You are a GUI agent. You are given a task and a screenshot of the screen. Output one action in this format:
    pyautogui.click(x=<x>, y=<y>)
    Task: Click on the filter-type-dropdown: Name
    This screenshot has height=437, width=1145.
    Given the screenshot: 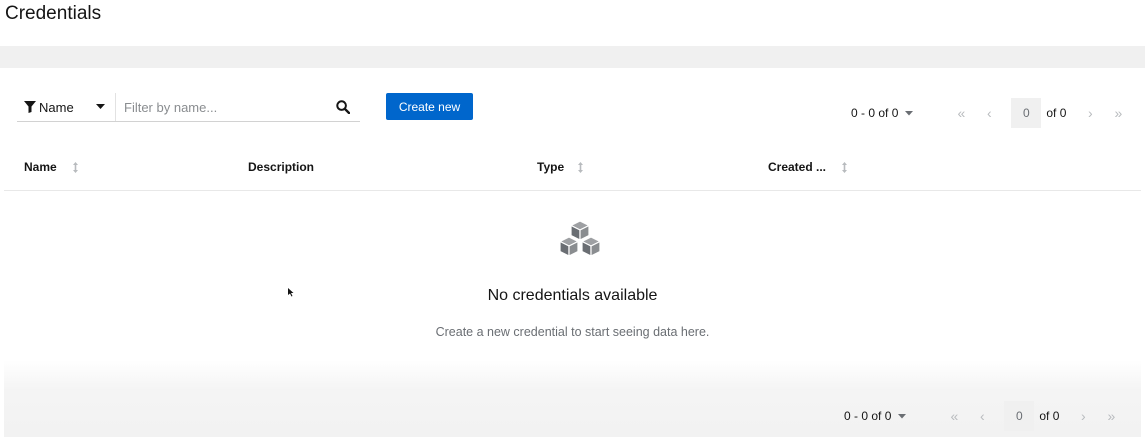 What is the action you would take?
    pyautogui.click(x=66, y=107)
    